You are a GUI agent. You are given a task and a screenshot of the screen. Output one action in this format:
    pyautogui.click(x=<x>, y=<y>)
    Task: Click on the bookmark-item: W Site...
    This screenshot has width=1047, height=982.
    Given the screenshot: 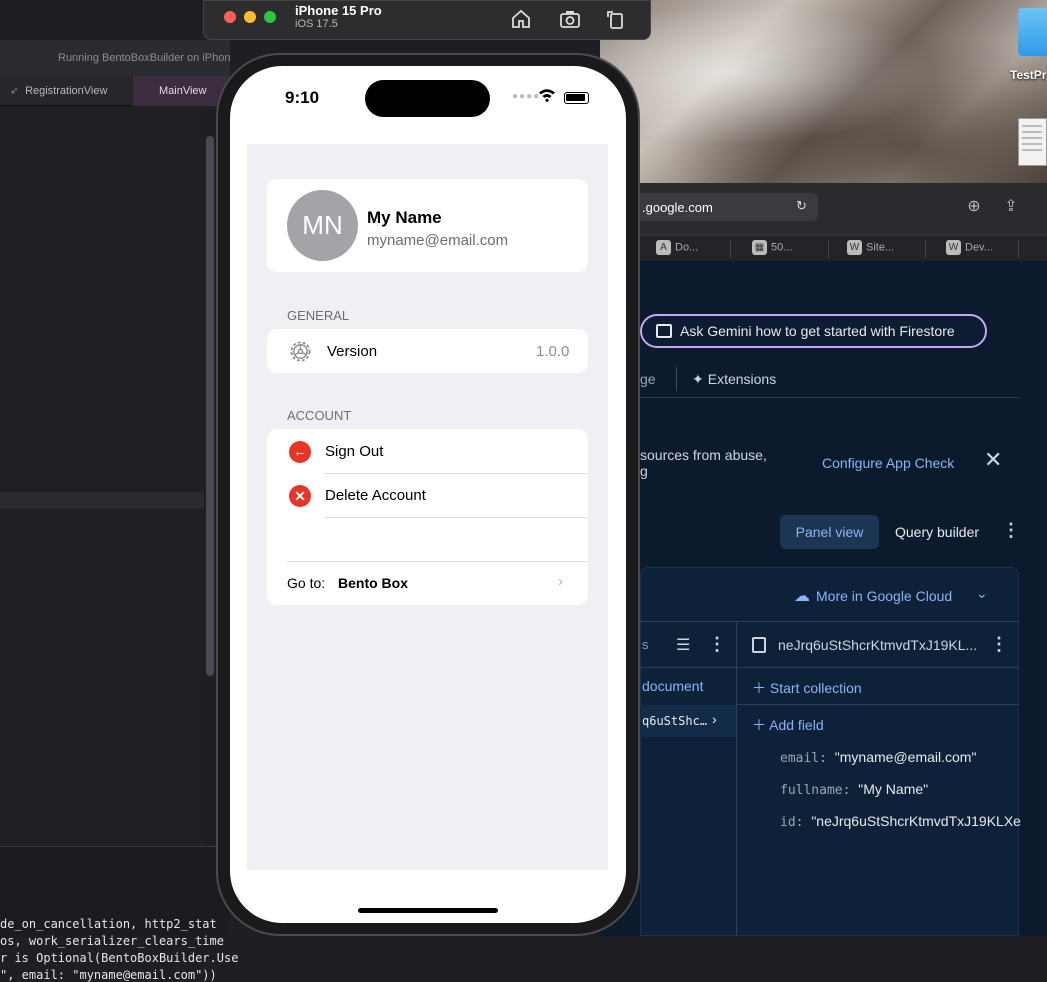 What is the action you would take?
    pyautogui.click(x=870, y=249)
    